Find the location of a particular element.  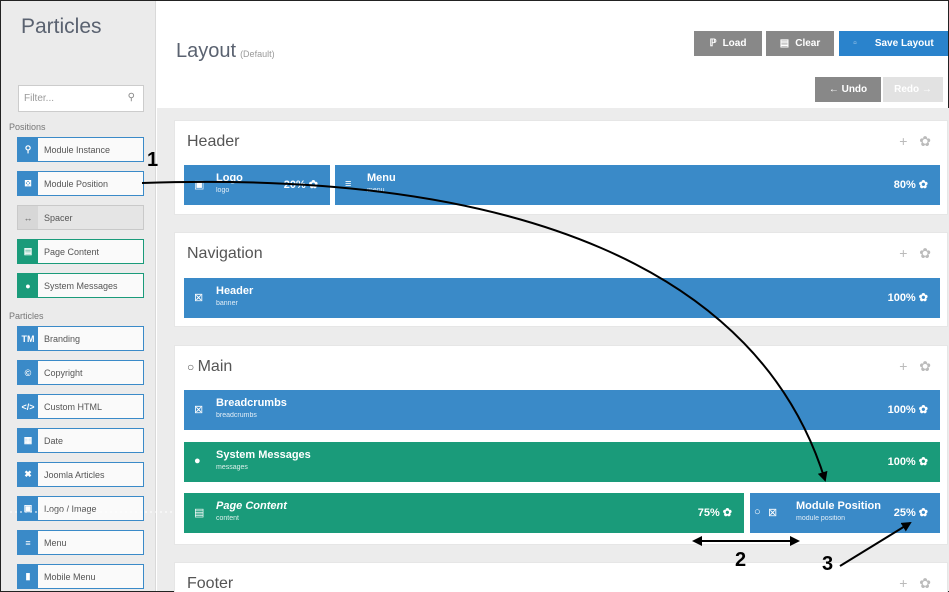

annotation-3: 3 is located at coordinates (828, 564).